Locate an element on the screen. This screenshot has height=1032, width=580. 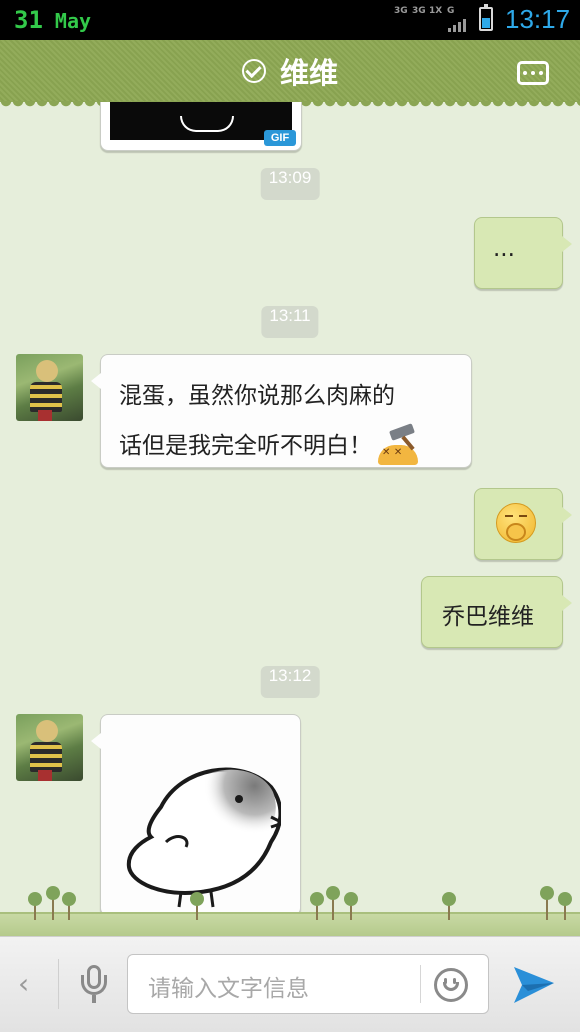
outgoing-emoji-message is located at coordinates (523, 524).